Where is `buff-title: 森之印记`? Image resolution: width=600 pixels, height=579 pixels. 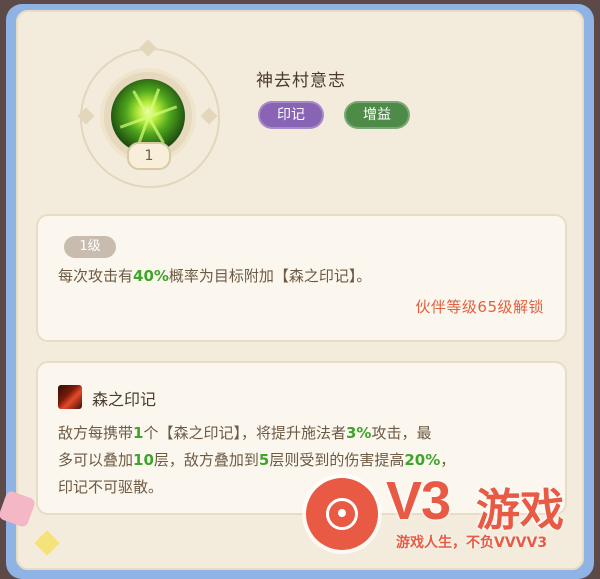 buff-title: 森之印记 is located at coordinates (124, 399).